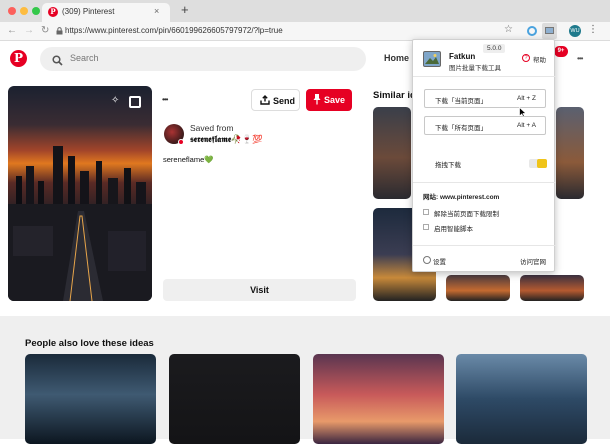 The image size is (610, 444). What do you see at coordinates (394, 95) in the screenshot?
I see `similar-ideas-title: Similar id` at bounding box center [394, 95].